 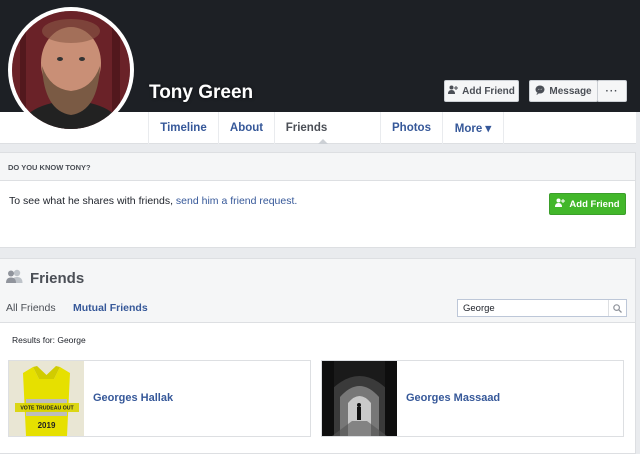 What do you see at coordinates (246, 128) in the screenshot?
I see `tab-about: About` at bounding box center [246, 128].